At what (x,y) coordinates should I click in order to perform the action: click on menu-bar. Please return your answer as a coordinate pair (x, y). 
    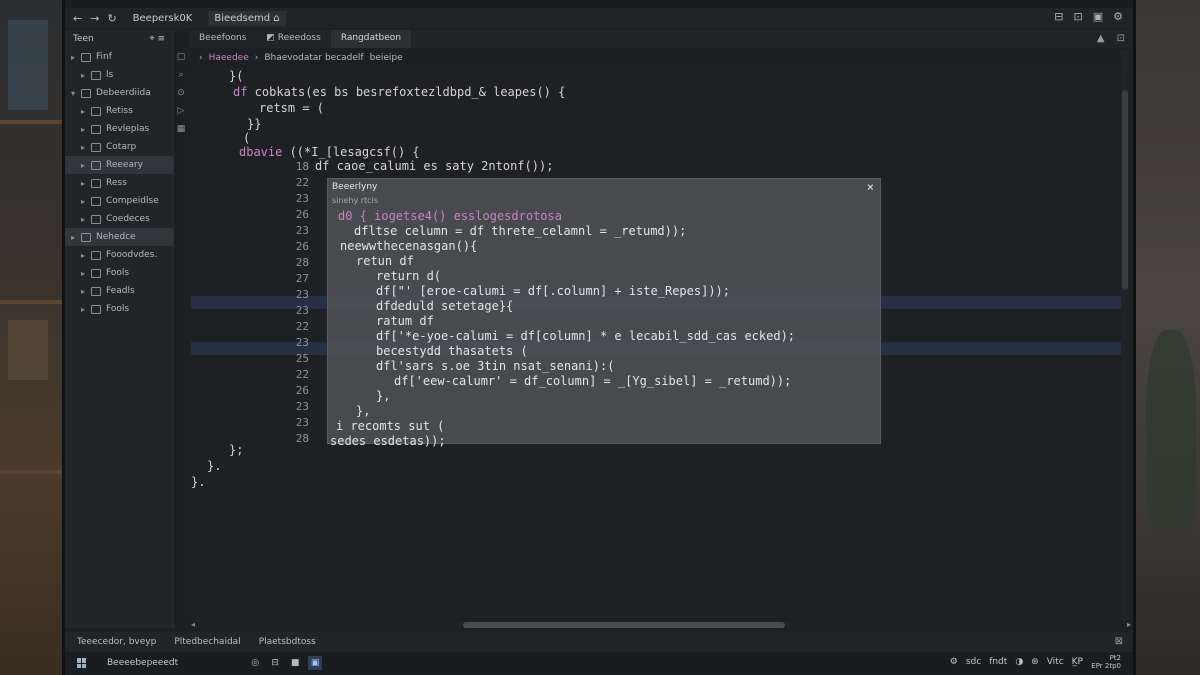
    Looking at the image, I should click on (599, 4).